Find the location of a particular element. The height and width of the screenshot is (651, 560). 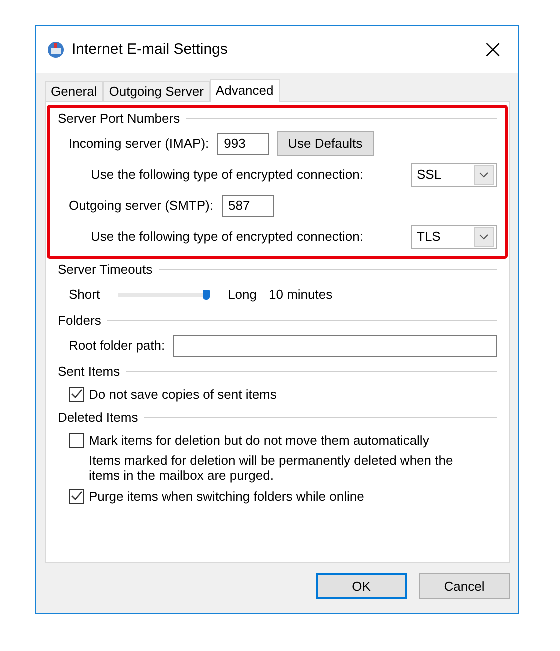

field-label: Root folder path: is located at coordinates (117, 345).